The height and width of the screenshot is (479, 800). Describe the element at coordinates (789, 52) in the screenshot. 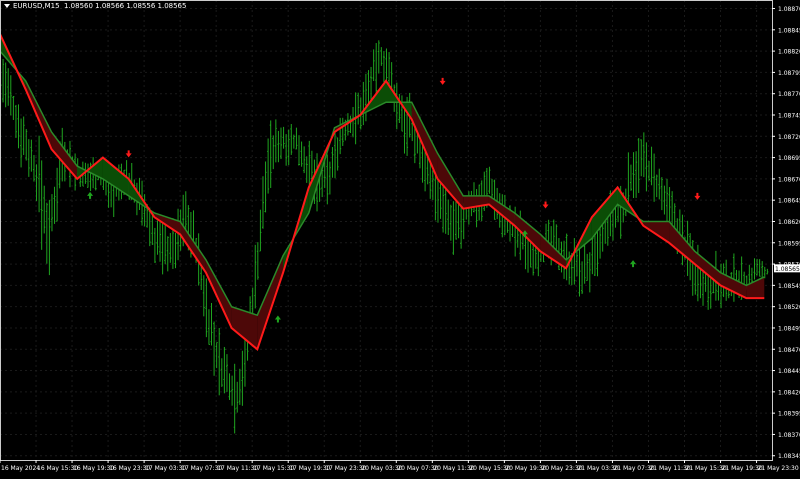

I see `y-tick-label: 1.08820` at that location.